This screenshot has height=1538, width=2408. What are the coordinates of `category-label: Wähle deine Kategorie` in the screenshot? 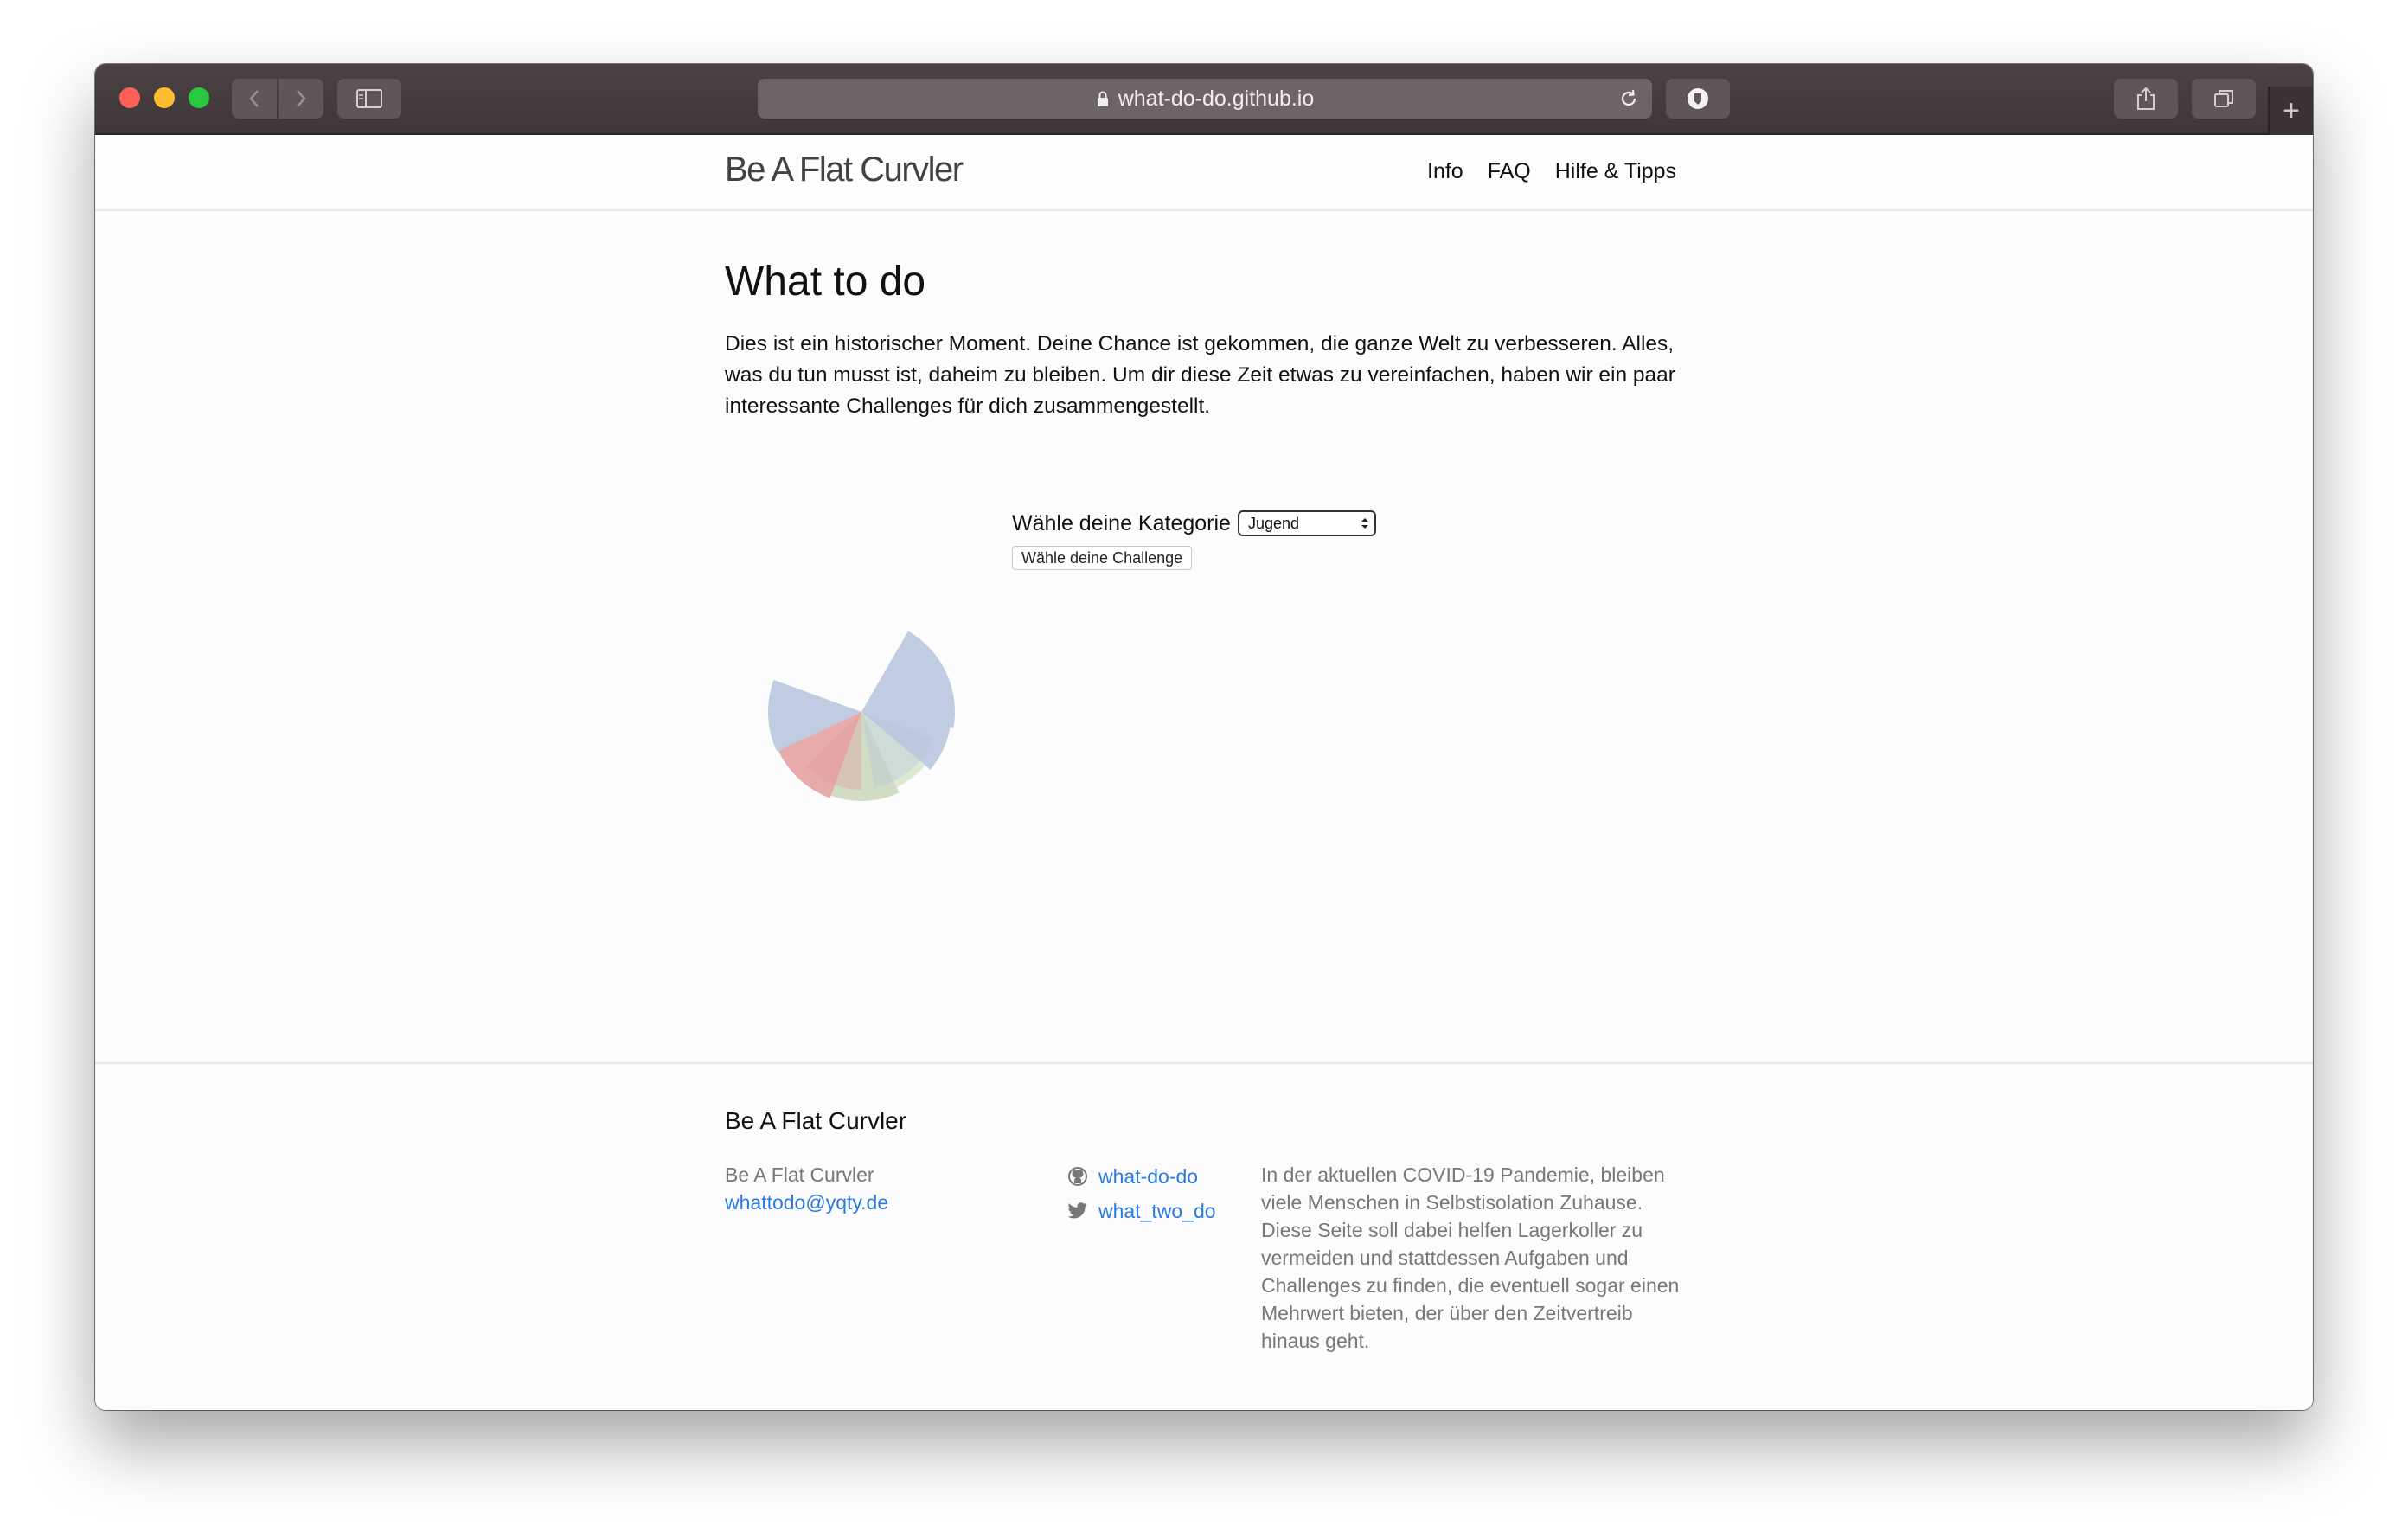 It's located at (1121, 522).